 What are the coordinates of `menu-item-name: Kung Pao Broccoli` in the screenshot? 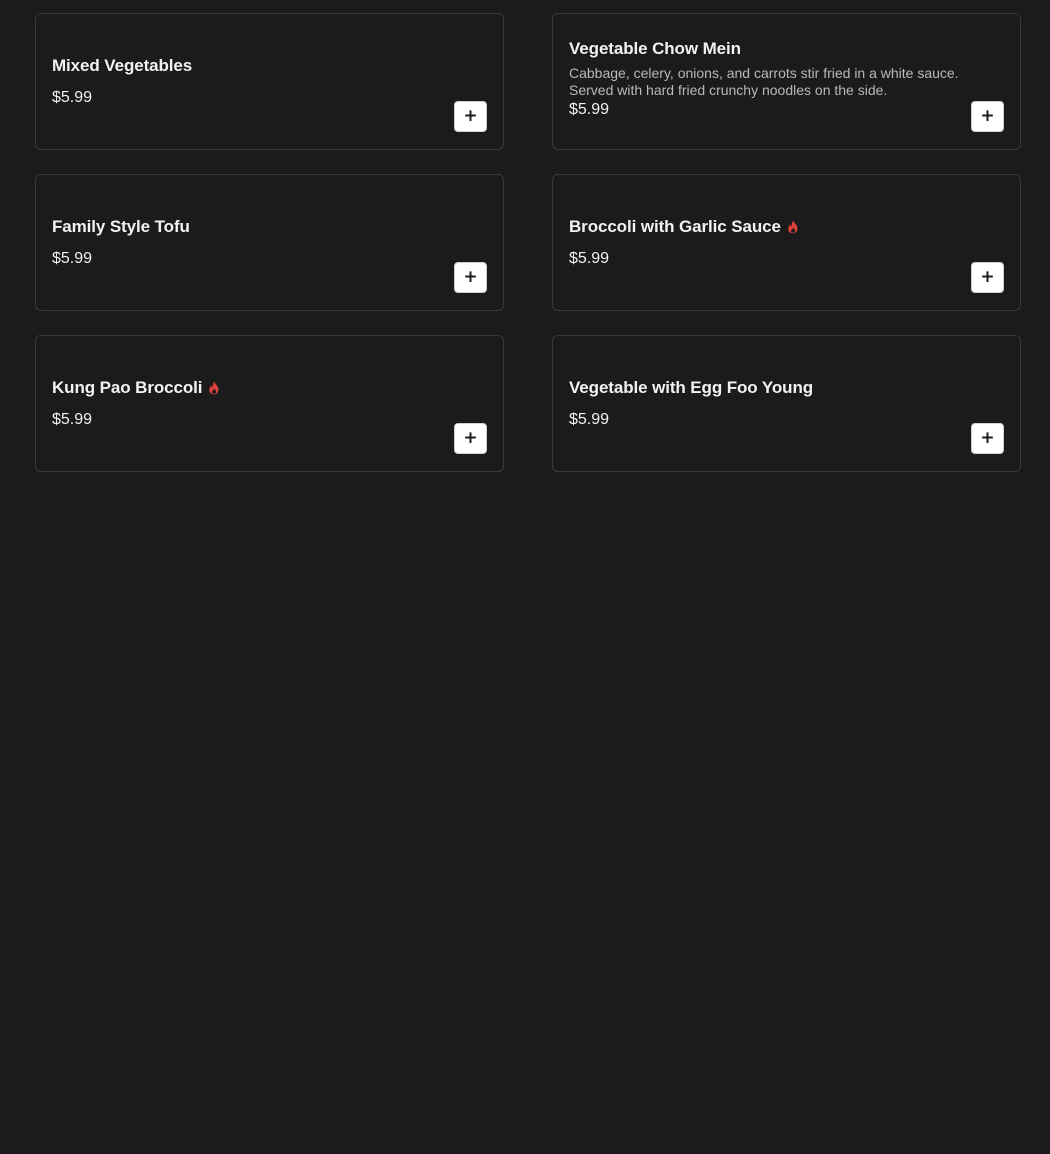 It's located at (127, 388).